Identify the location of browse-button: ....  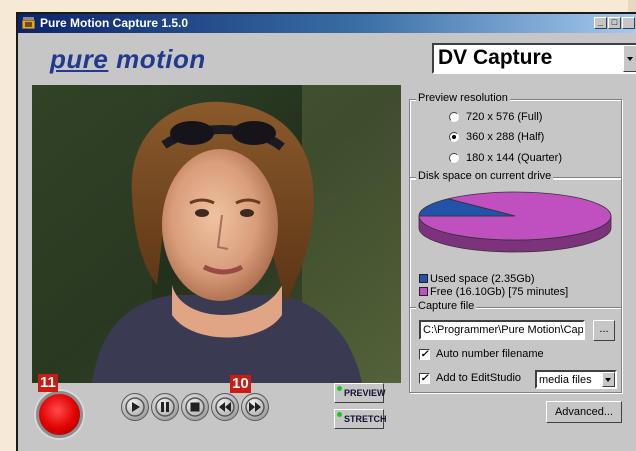
(604, 330).